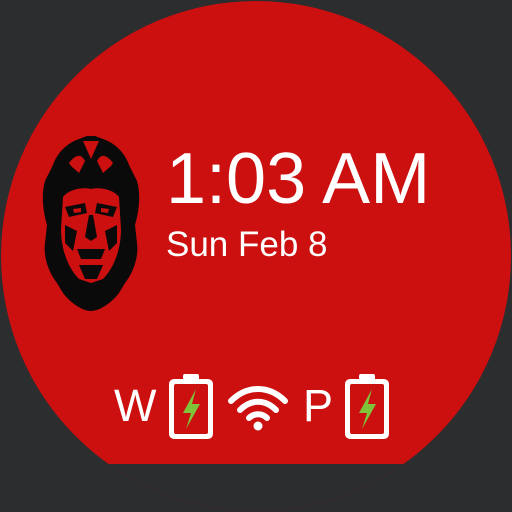 This screenshot has height=512, width=512. I want to click on date-display: Sun Feb 8, so click(247, 244).